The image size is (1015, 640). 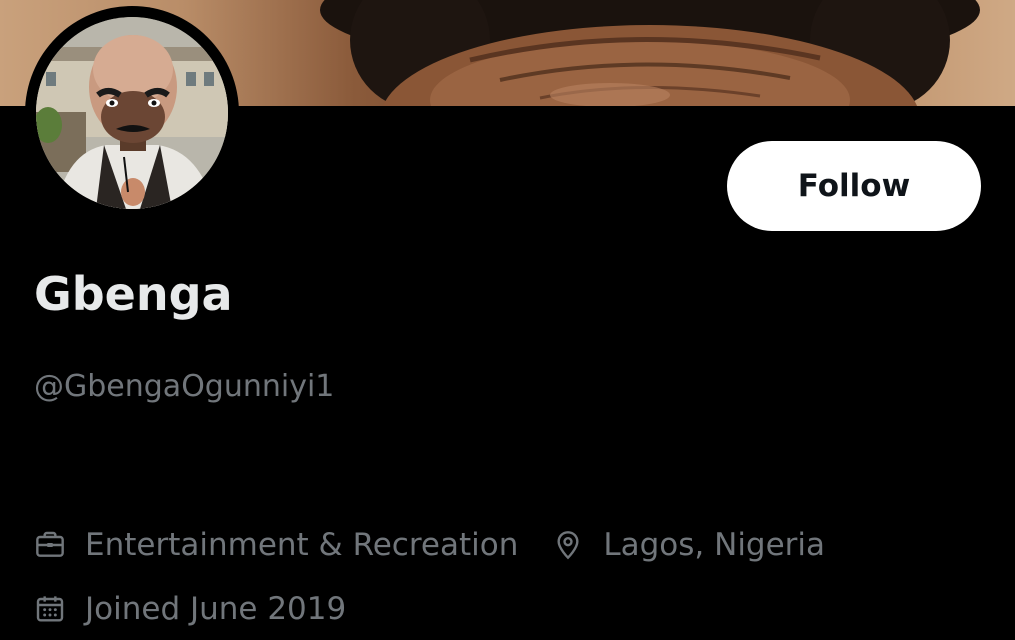 I want to click on profile-category: Entertainment & Recreation, so click(x=276, y=545).